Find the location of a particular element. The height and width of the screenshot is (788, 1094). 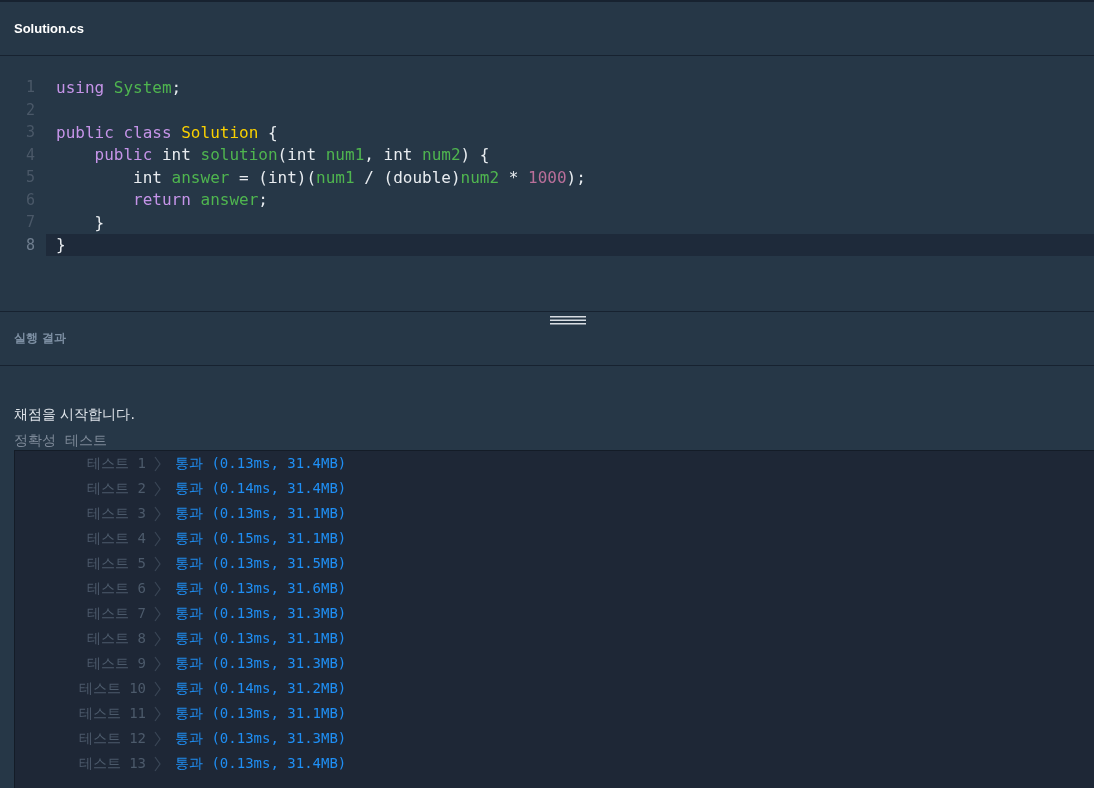

test-result: 통과 (0.13ms, 31.5MB) is located at coordinates (261, 563).